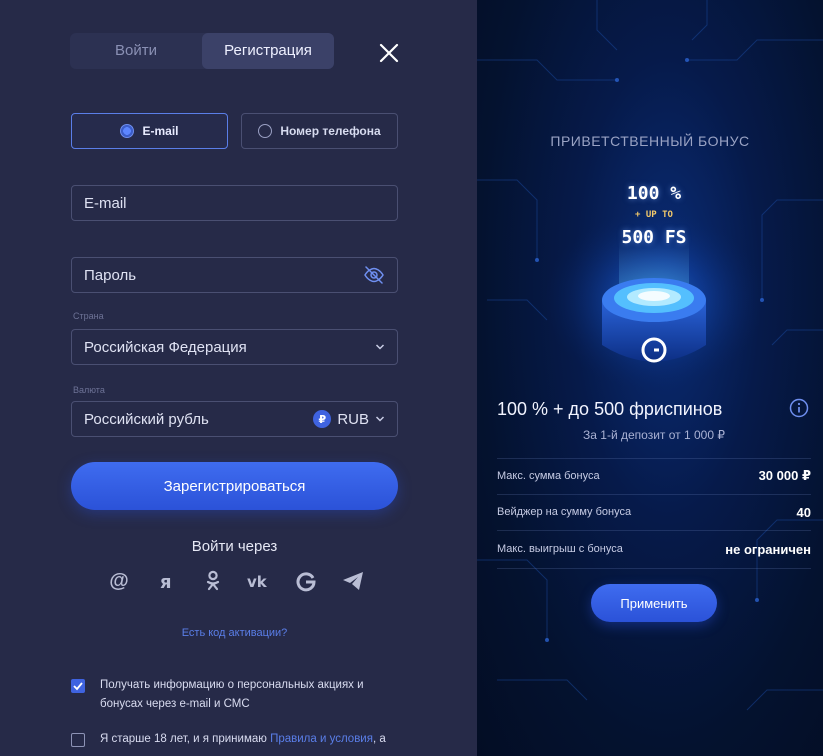 The height and width of the screenshot is (756, 823). What do you see at coordinates (160, 131) in the screenshot?
I see `method-email-label: E-mail` at bounding box center [160, 131].